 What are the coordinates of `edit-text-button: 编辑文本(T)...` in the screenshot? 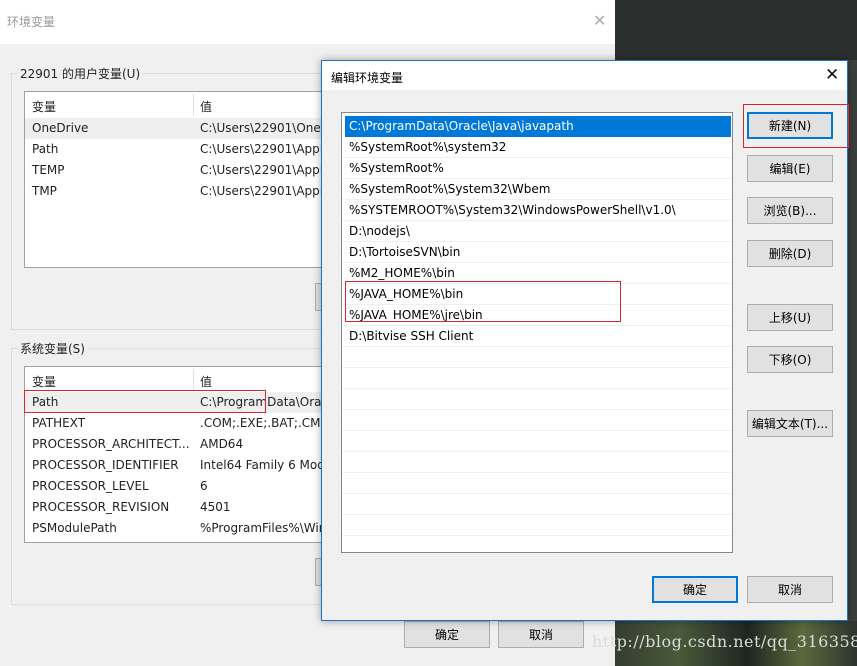 It's located at (790, 423).